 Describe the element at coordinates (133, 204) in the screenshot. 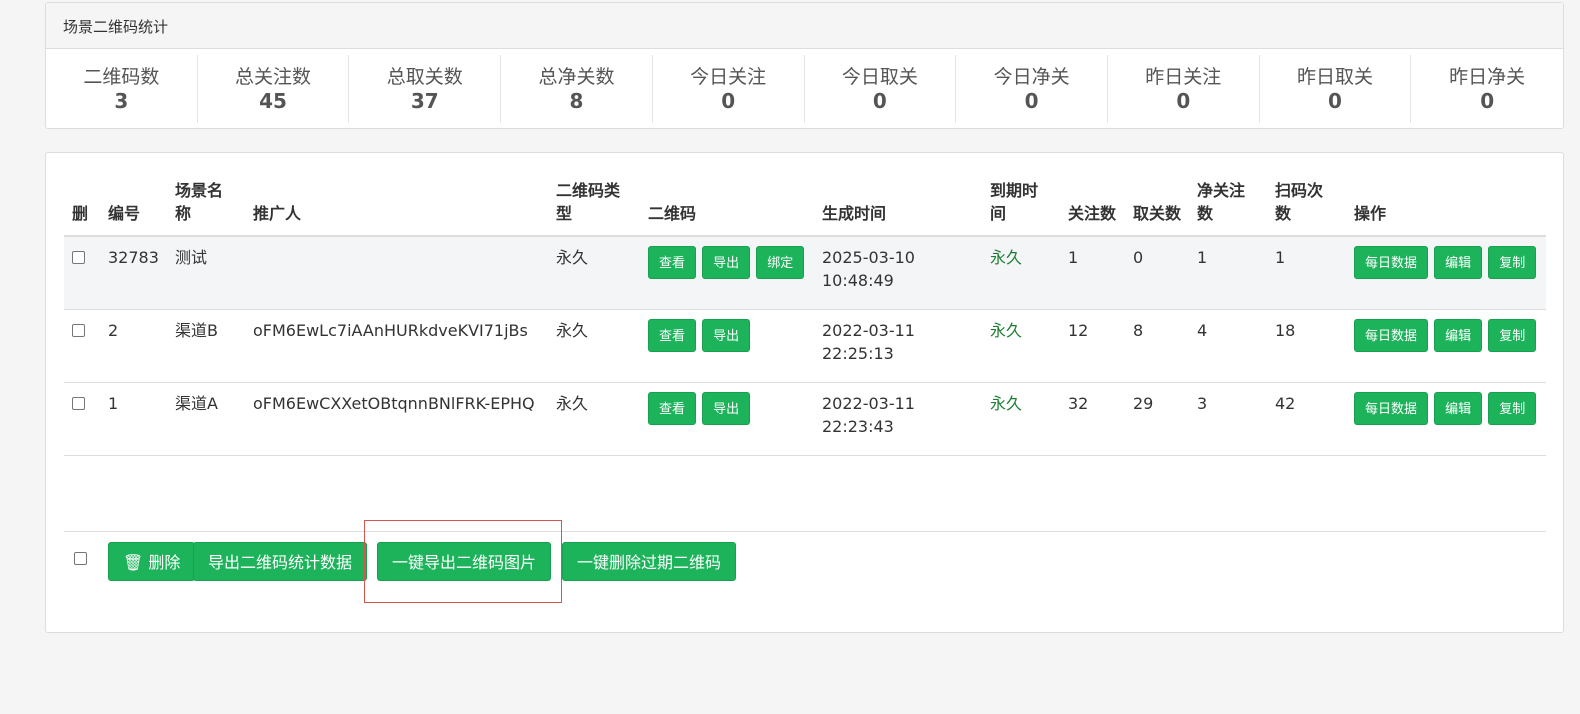

I see `col-header-id: 编号` at that location.